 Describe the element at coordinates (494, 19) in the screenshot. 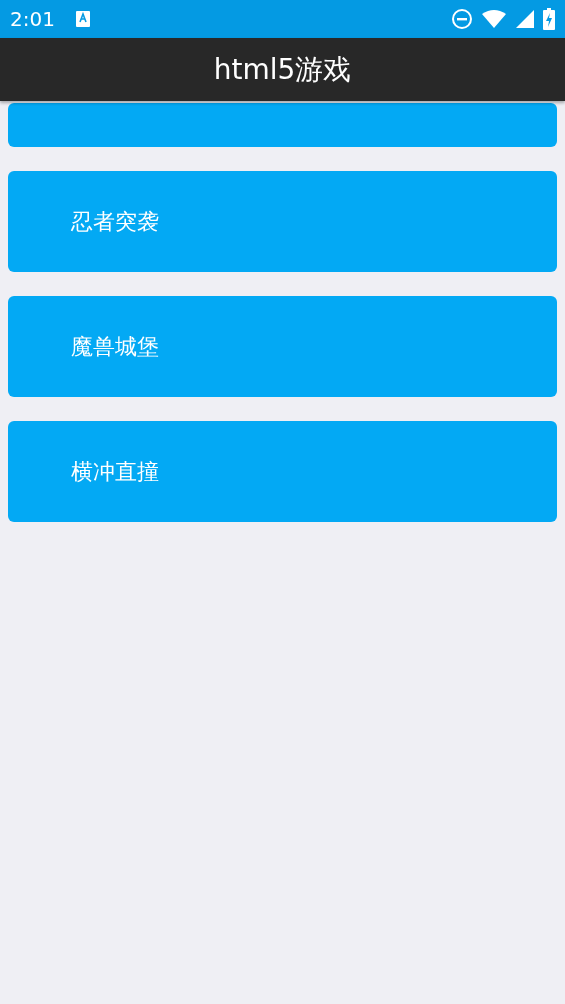

I see `wifi-icon` at that location.